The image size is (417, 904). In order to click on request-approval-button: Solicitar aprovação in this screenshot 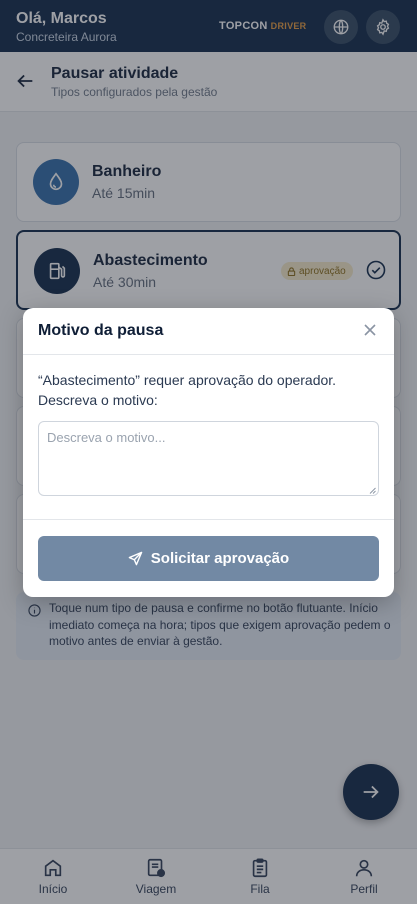, I will do `click(208, 558)`.